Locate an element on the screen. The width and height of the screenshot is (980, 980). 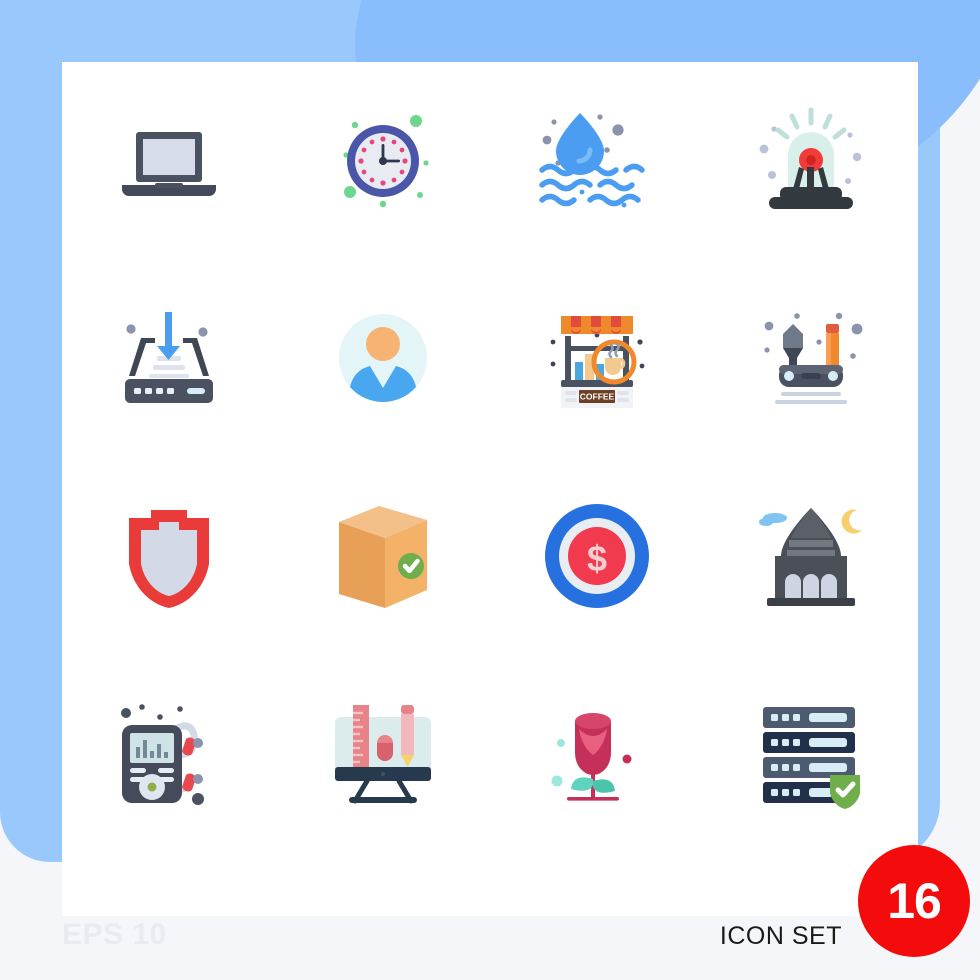
water-drop-waves-icon is located at coordinates (592, 160).